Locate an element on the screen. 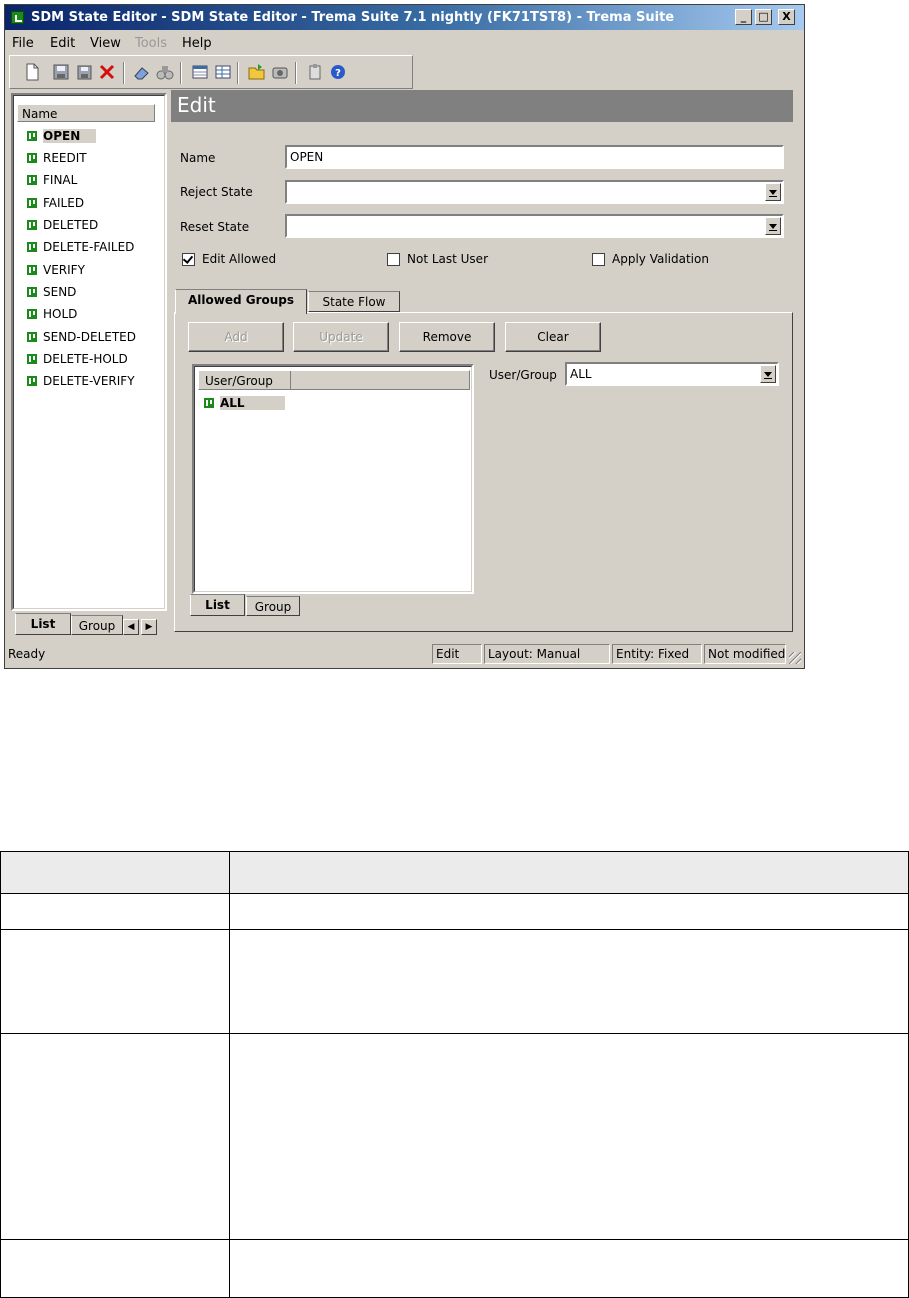 Image resolution: width=909 pixels, height=1298 pixels. remove-button: Remove is located at coordinates (447, 337).